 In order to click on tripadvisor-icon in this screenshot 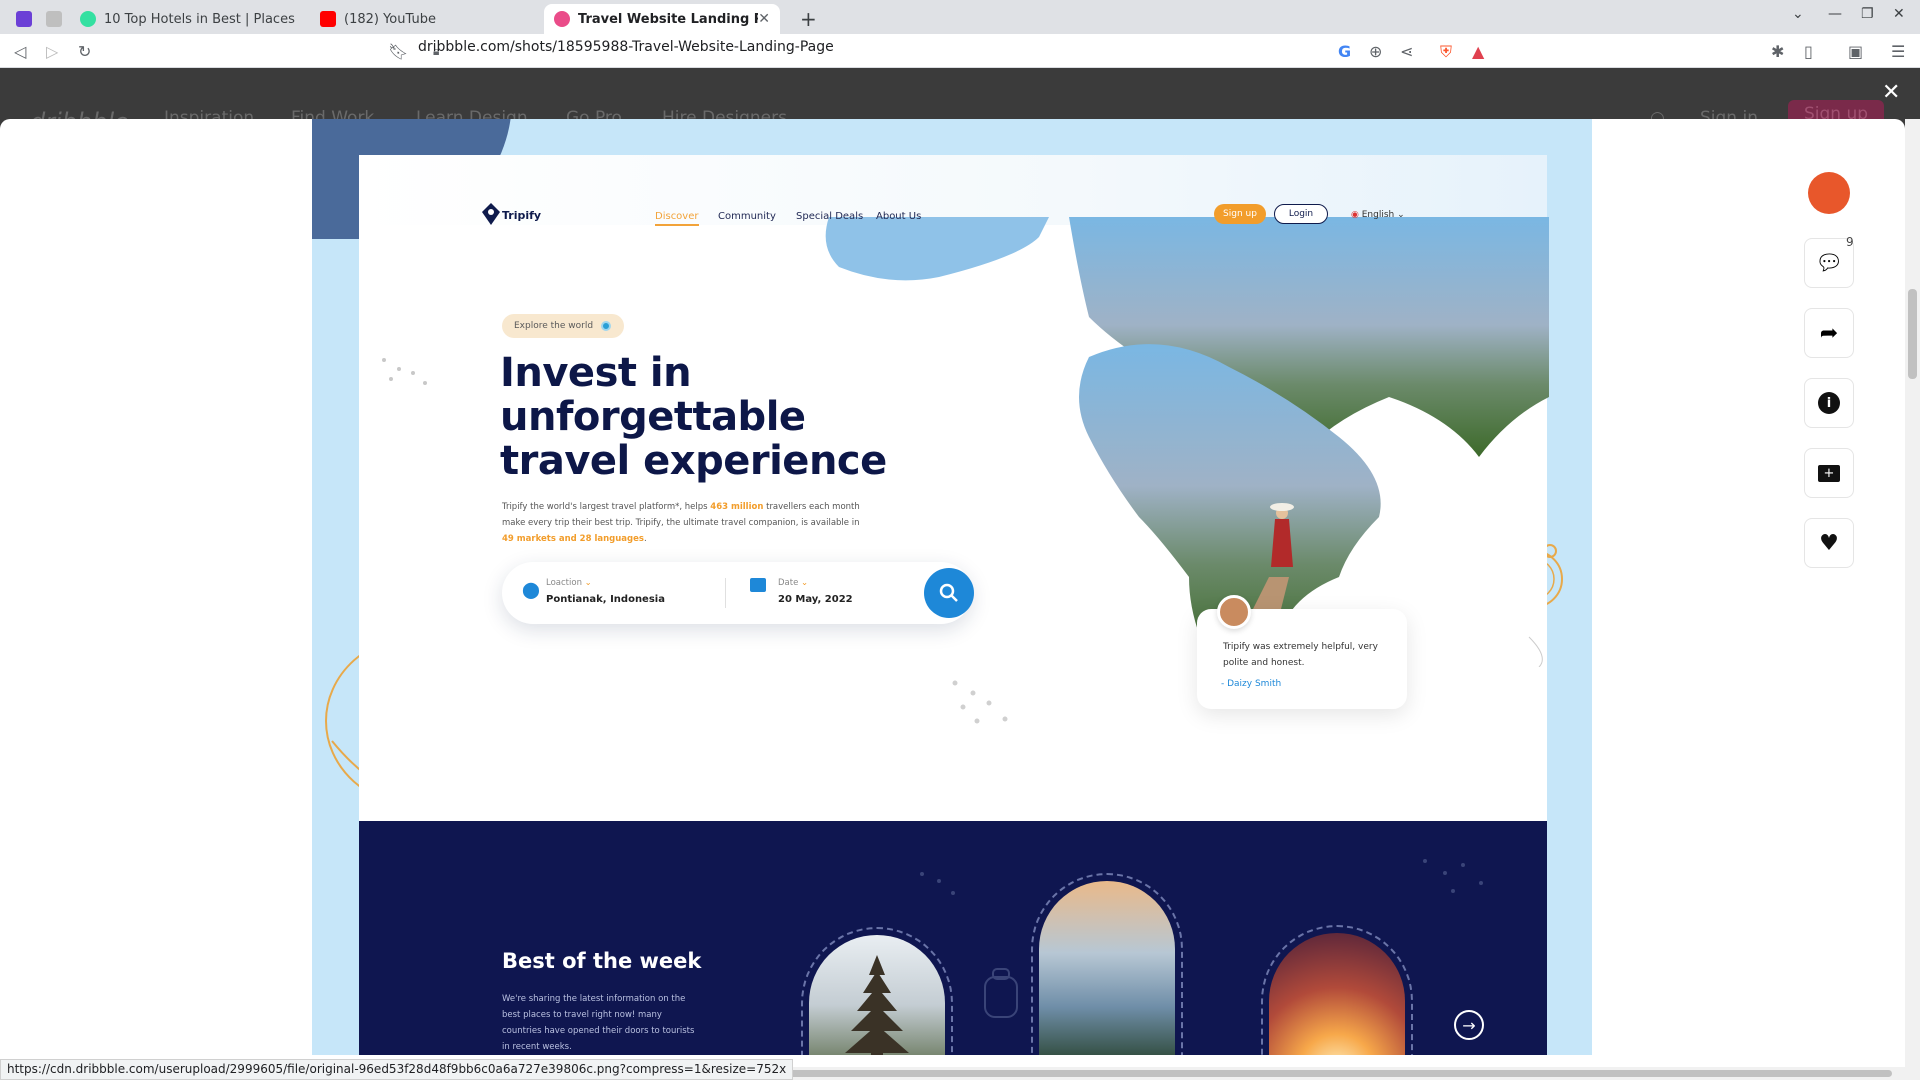, I will do `click(88, 19)`.